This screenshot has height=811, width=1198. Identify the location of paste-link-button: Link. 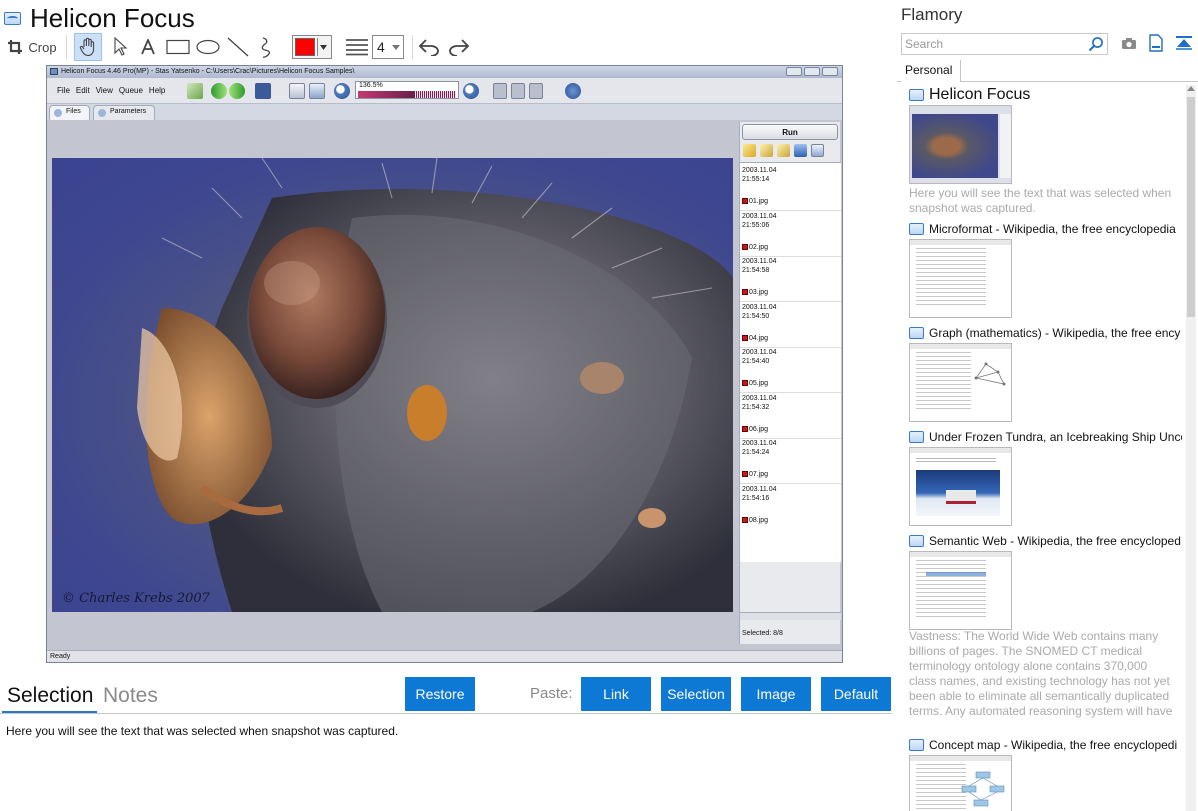
(616, 694).